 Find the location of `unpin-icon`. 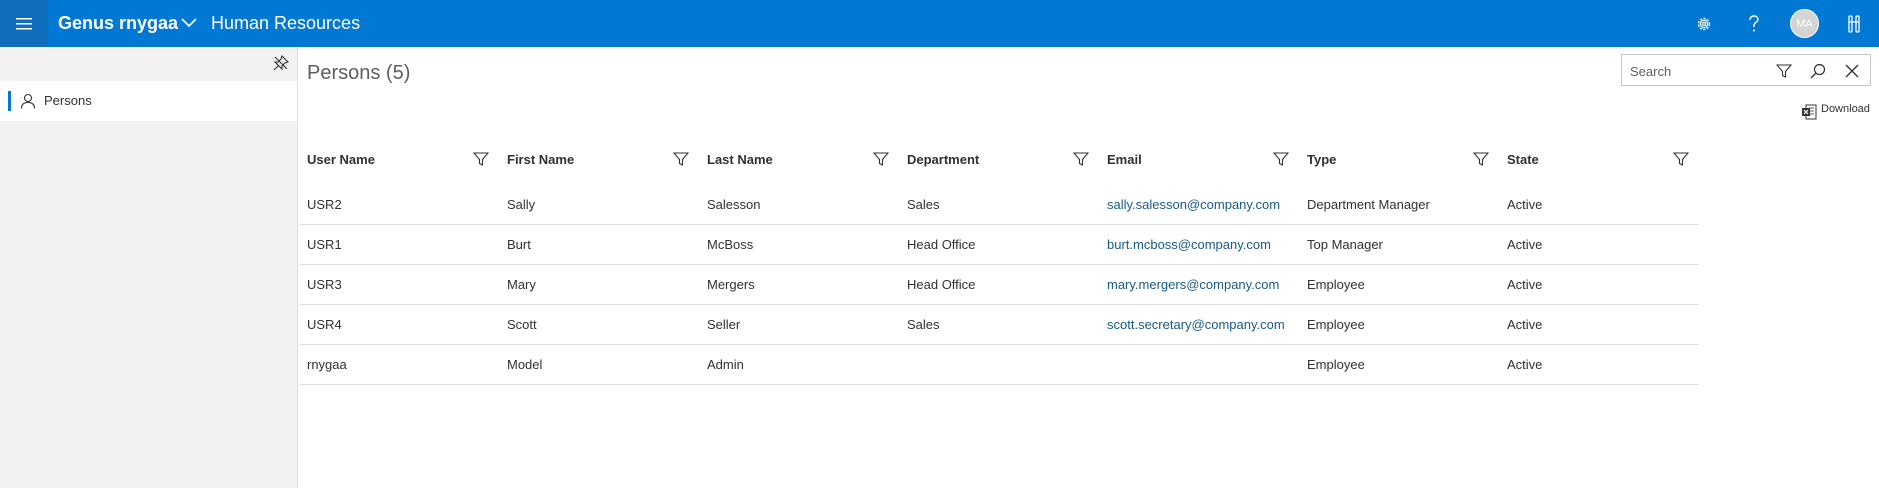

unpin-icon is located at coordinates (281, 63).